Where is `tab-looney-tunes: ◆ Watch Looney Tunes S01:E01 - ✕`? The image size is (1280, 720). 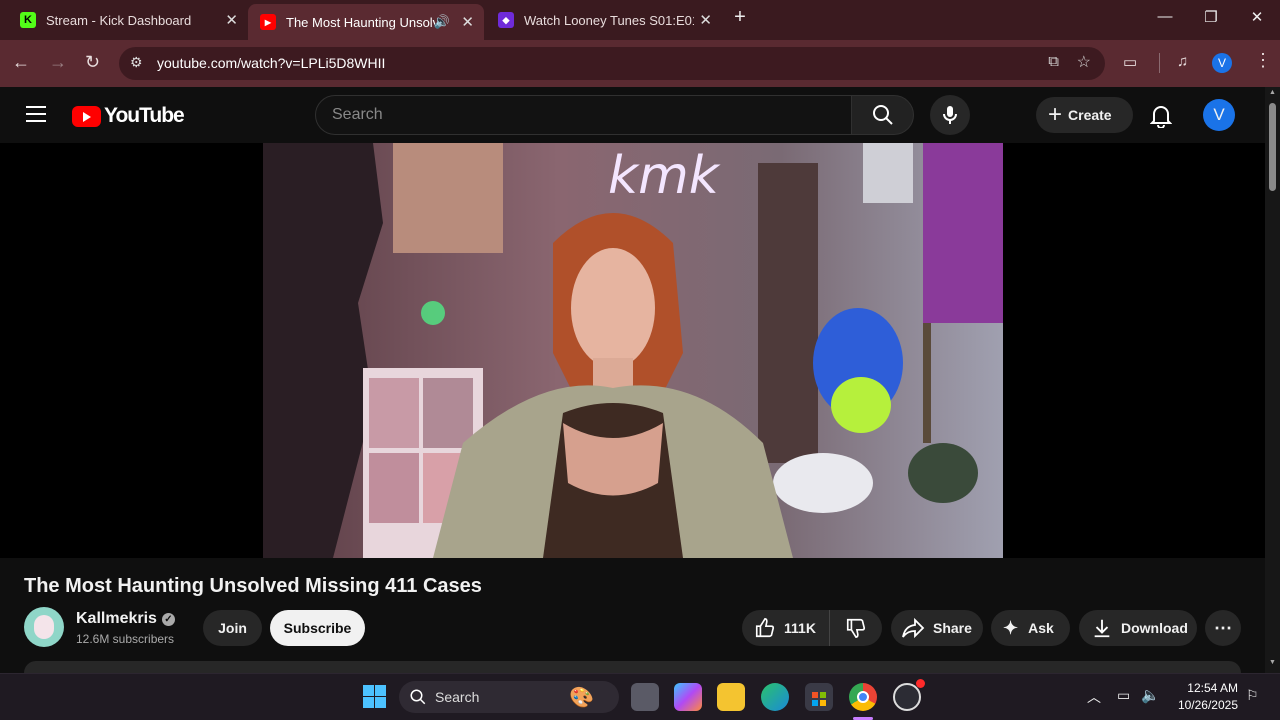
tab-looney-tunes: ◆ Watch Looney Tunes S01:E01 - ✕ is located at coordinates (604, 20).